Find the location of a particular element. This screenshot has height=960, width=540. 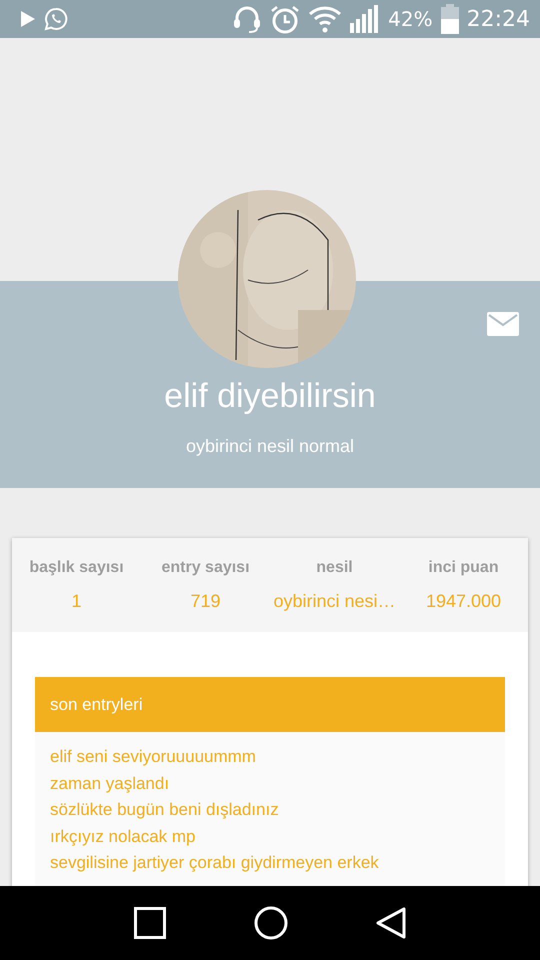

stat-value: 1947.000 is located at coordinates (464, 601).